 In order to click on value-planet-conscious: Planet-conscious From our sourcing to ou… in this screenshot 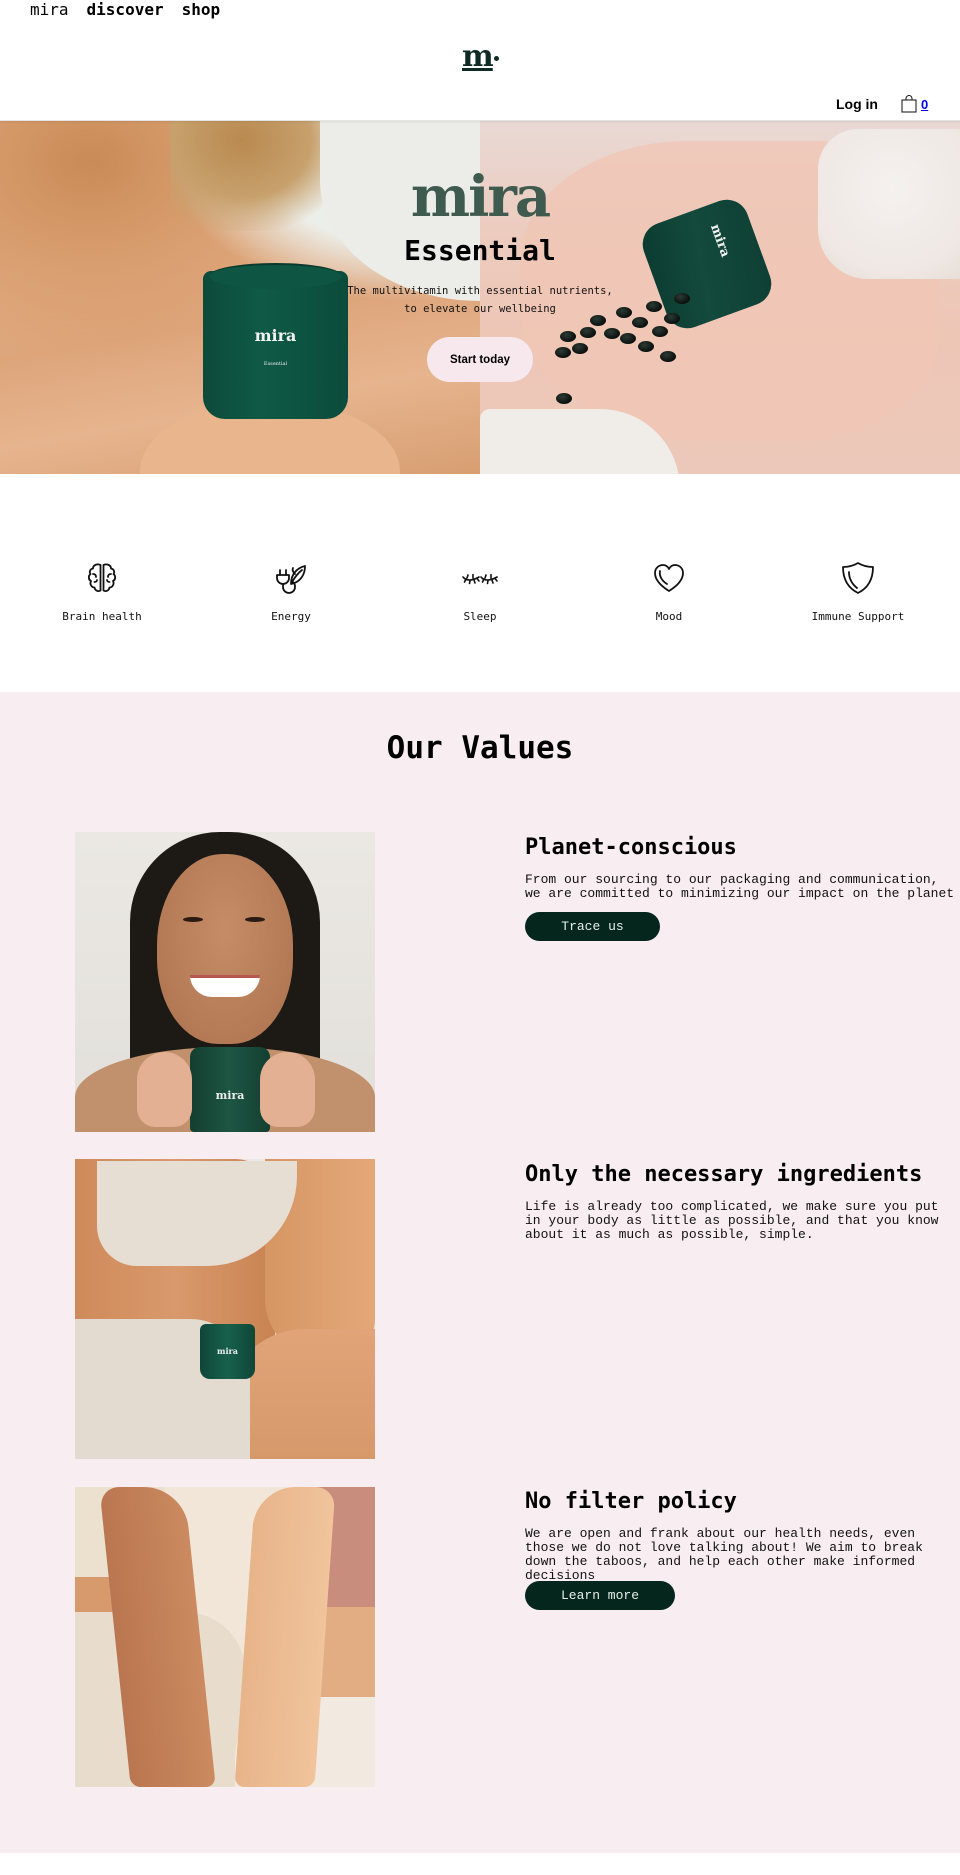, I will do `click(740, 875)`.